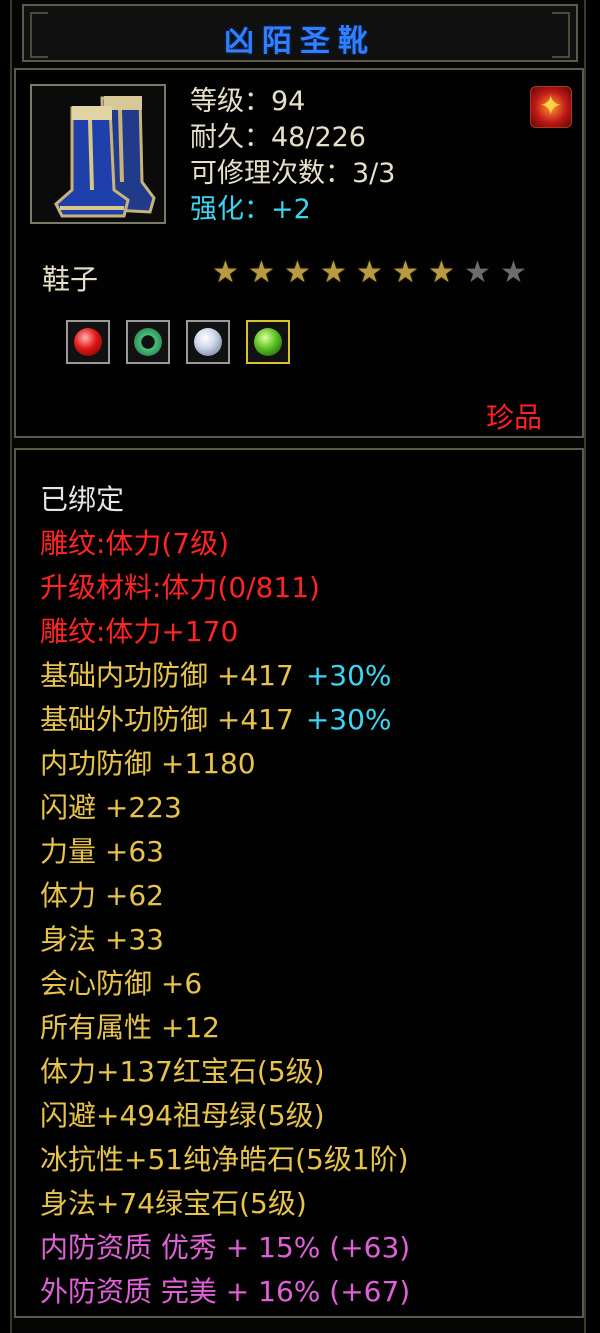  Describe the element at coordinates (182, 1071) in the screenshot. I see `gem-line-1: 体力+137红宝石(5级)` at that location.